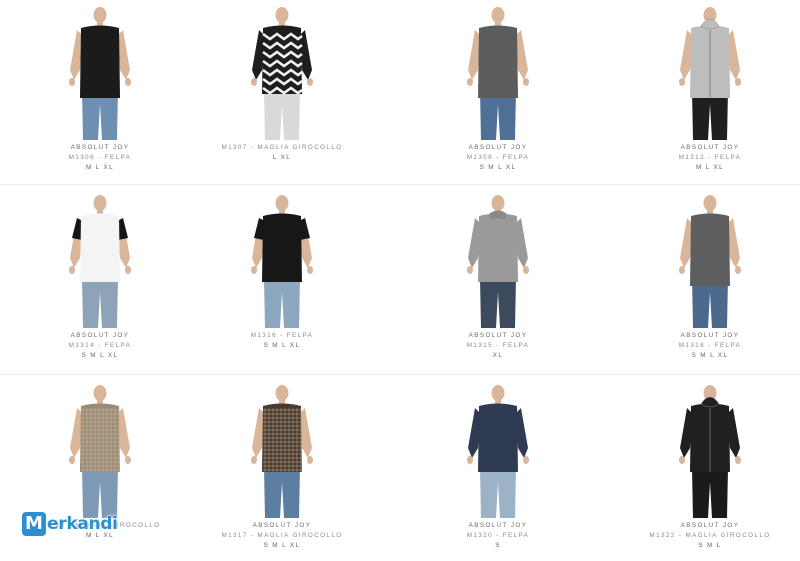  I want to click on product-sizes: L XL, so click(282, 157).